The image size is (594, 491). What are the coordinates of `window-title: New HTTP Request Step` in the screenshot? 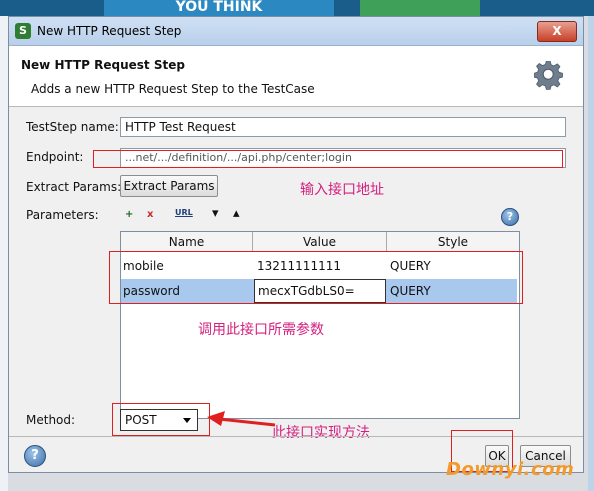 It's located at (109, 31).